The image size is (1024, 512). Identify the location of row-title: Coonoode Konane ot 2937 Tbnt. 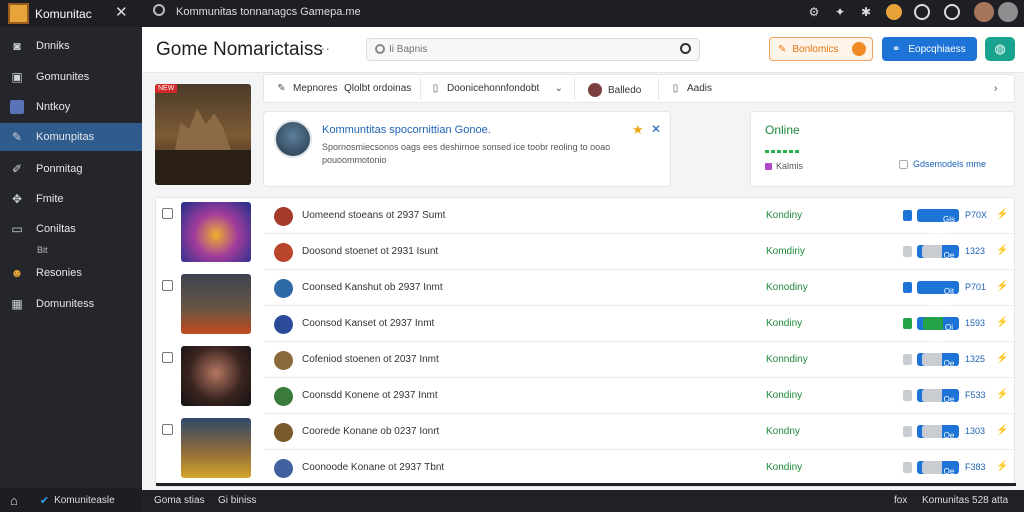
(373, 467).